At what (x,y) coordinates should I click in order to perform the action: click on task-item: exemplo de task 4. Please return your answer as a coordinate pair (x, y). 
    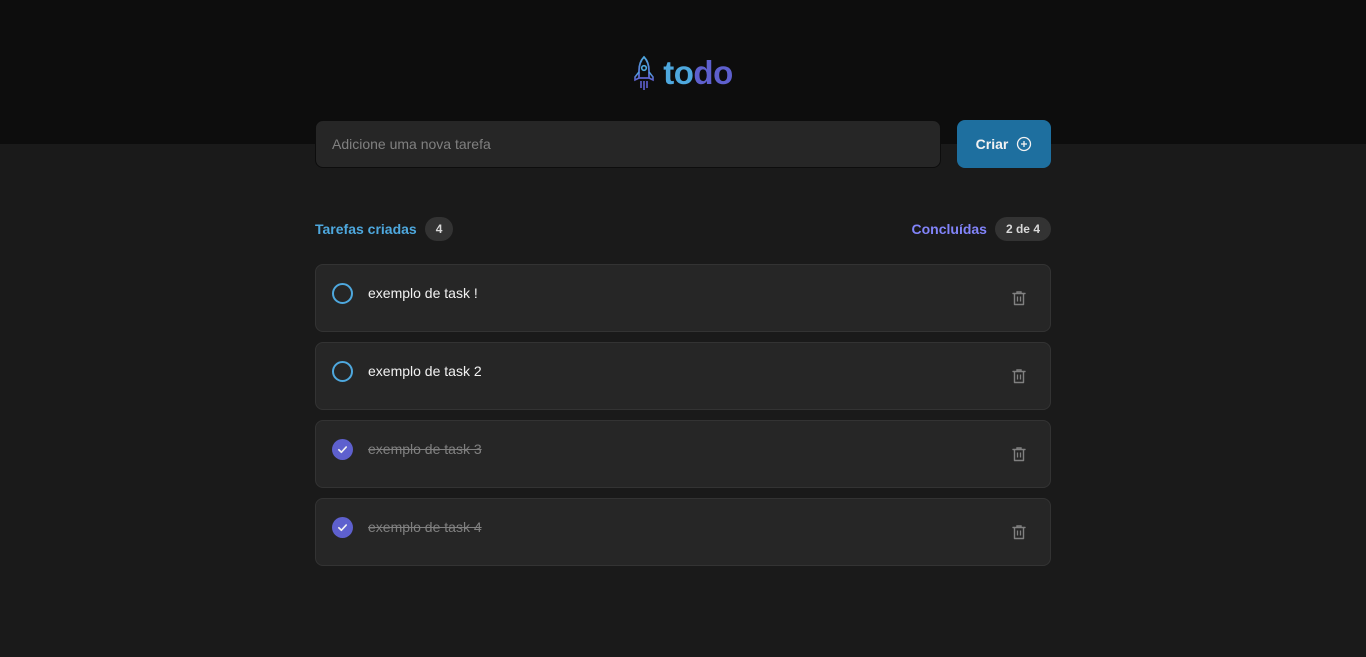
    Looking at the image, I should click on (683, 532).